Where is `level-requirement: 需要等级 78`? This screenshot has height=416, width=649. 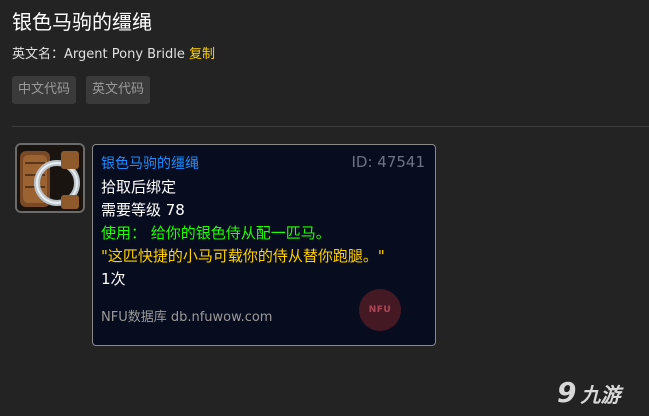
level-requirement: 需要等级 78 is located at coordinates (143, 210).